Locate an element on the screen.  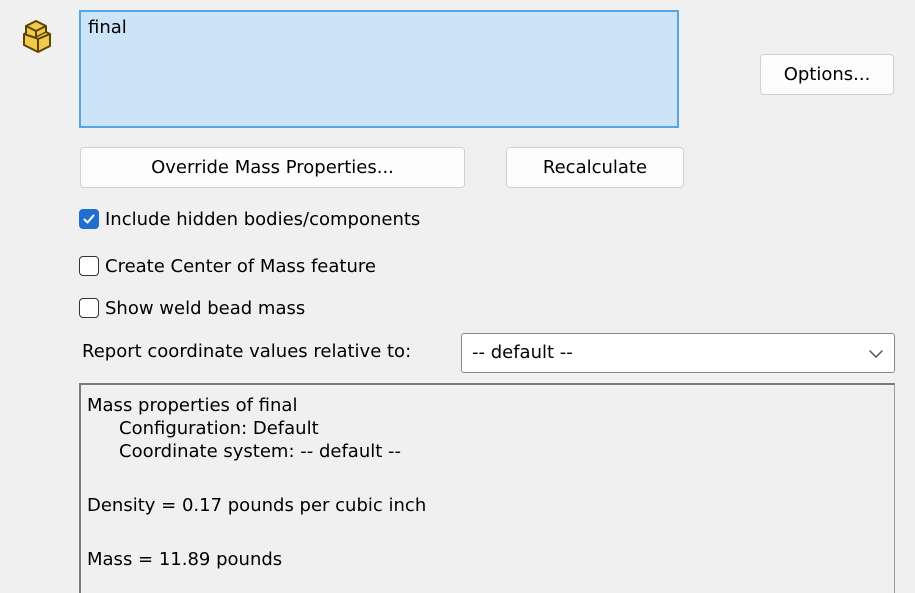
weld-bead-checkbox-row: Show weld bead mass is located at coordinates (192, 308).